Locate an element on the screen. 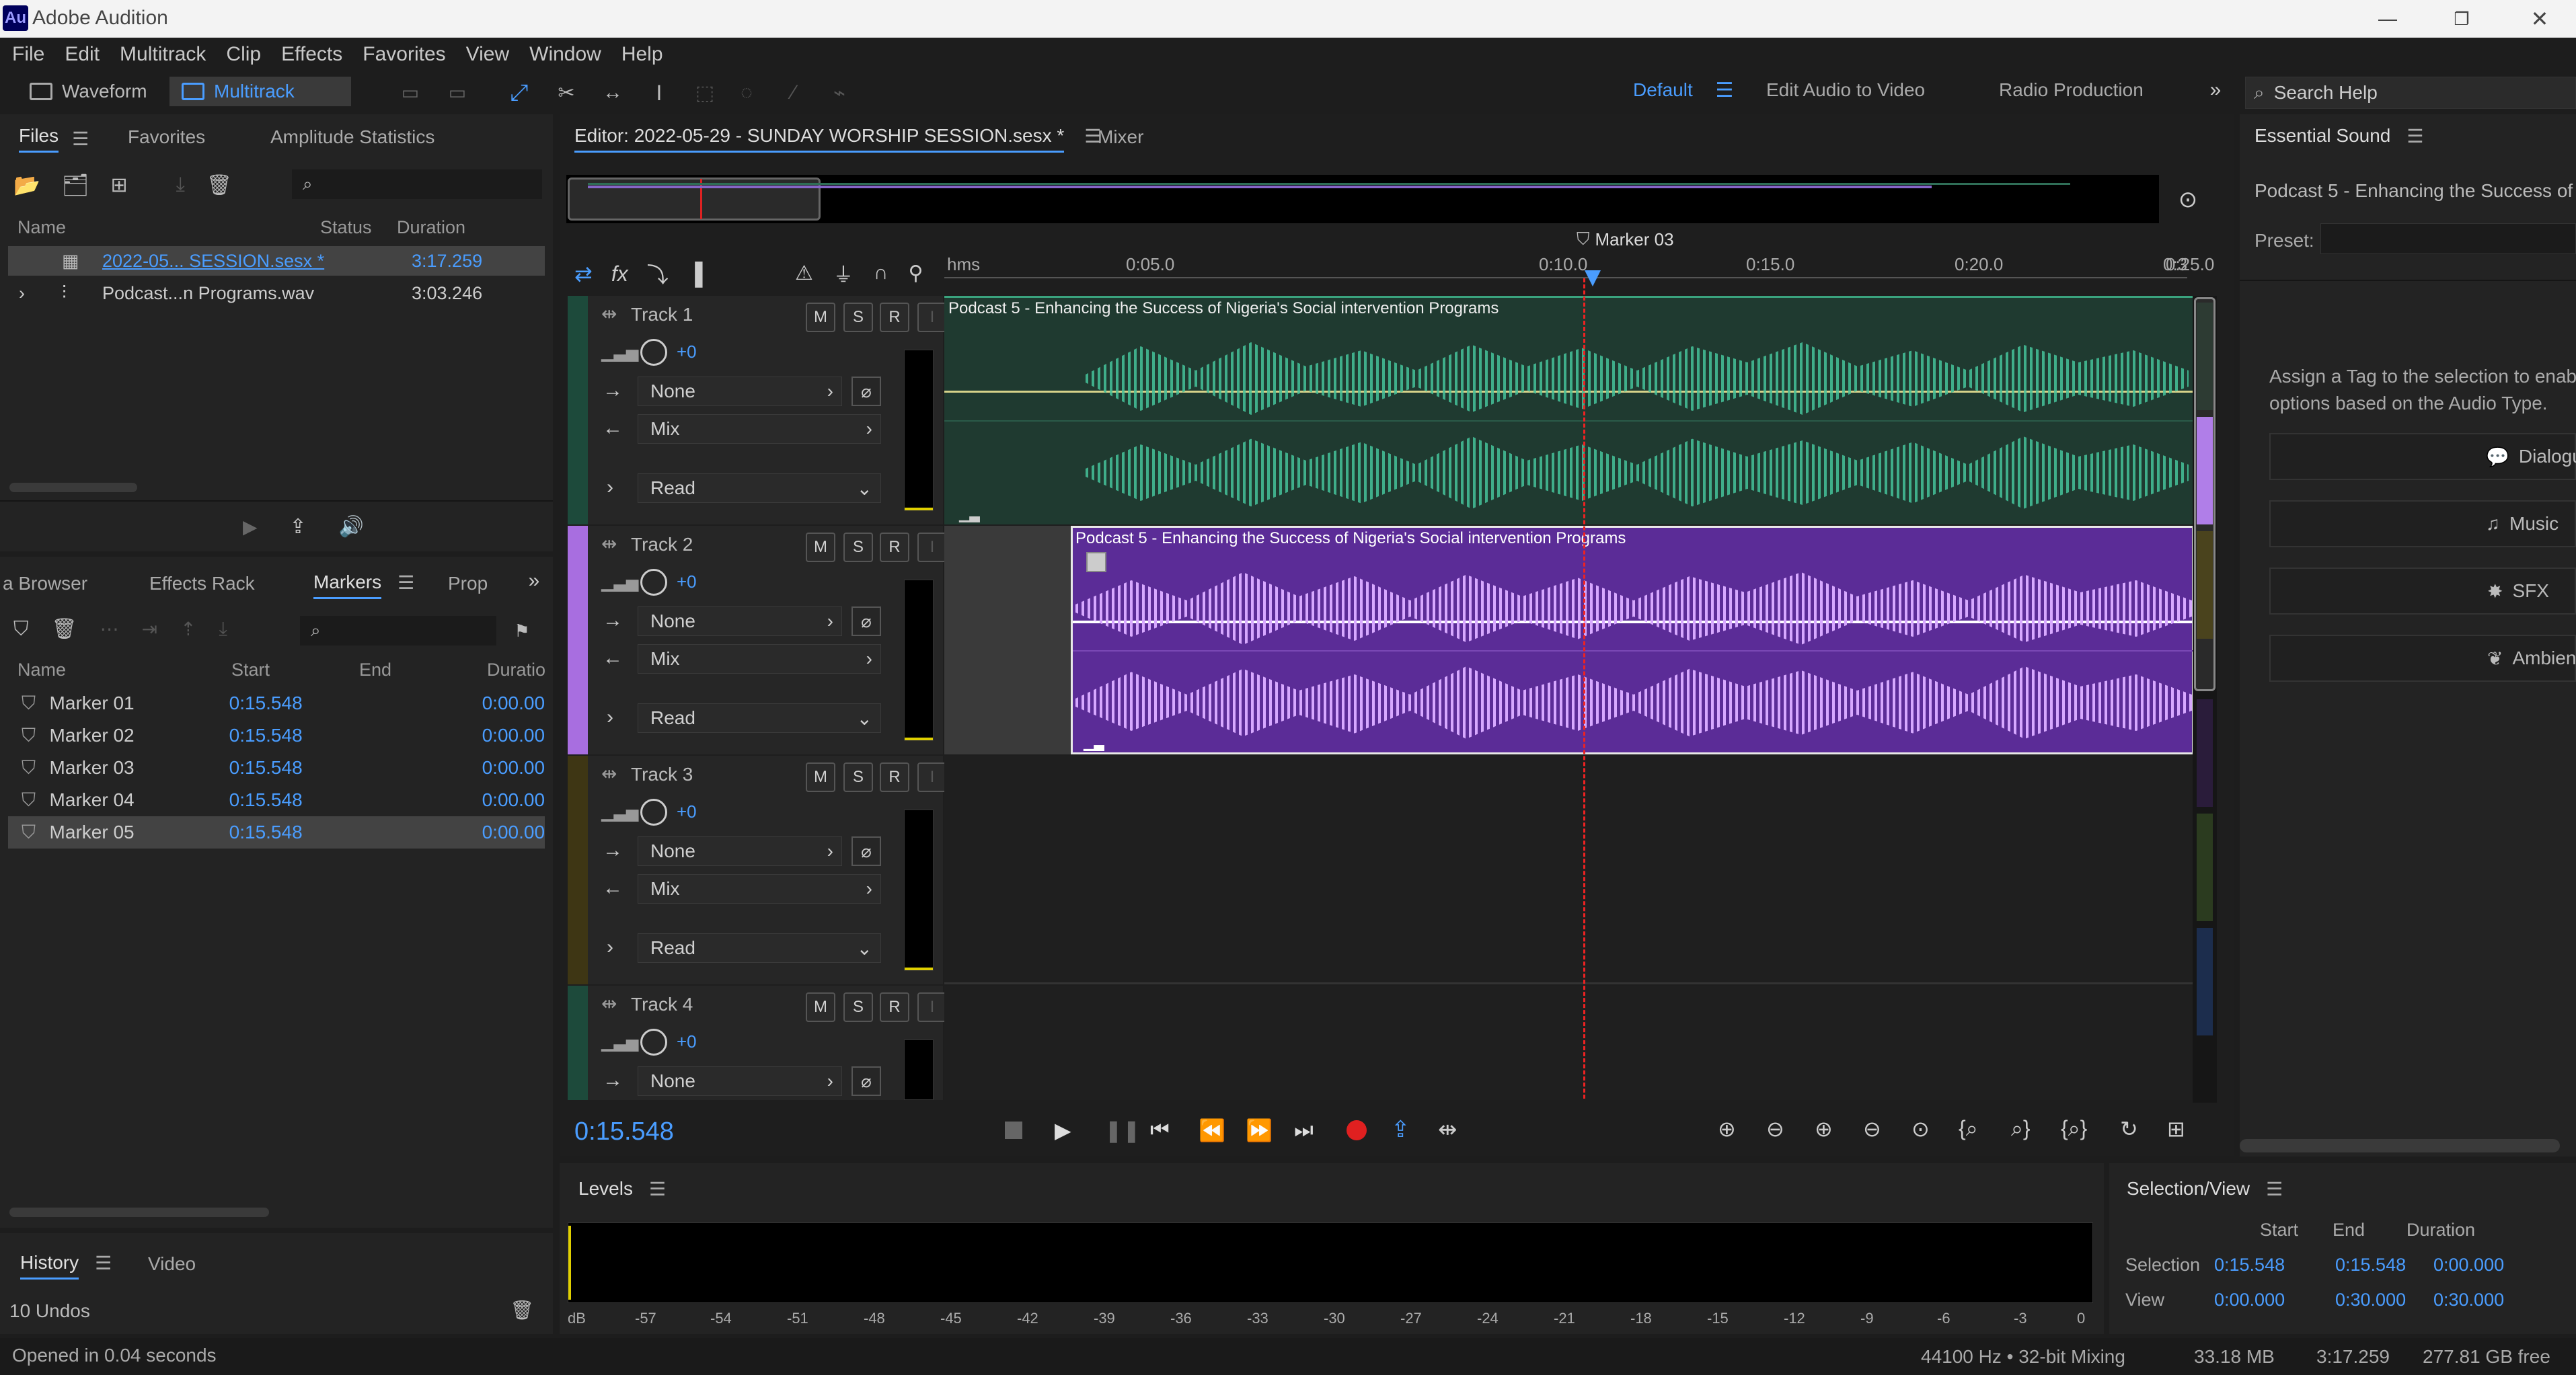 The image size is (2576, 1375). workspace-default: Default is located at coordinates (1663, 90).